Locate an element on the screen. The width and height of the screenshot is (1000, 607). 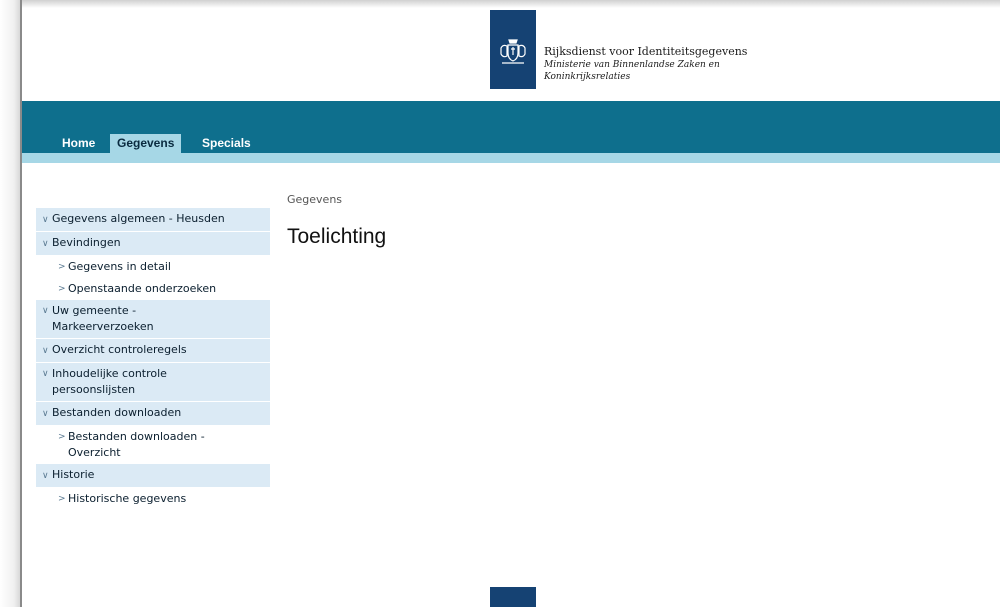
sidebar-item-historie: ∨ Historie is located at coordinates (153, 476).